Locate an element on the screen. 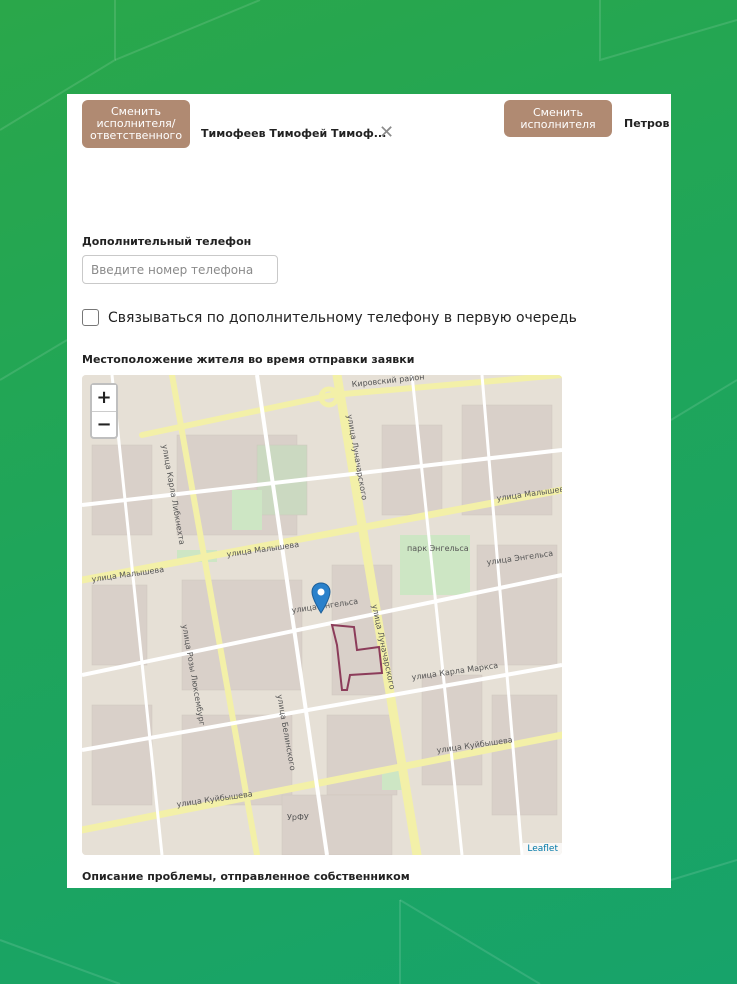  leaflet-attribution-link: Leaflet is located at coordinates (542, 849).